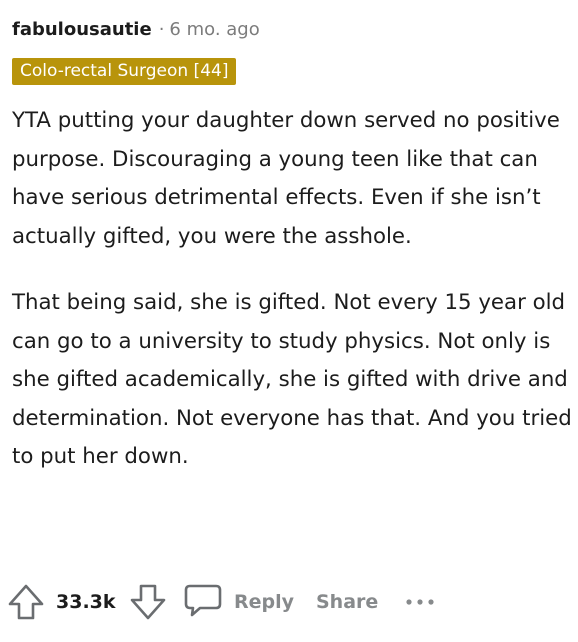 The image size is (578, 642). I want to click on upvote-arrow-icon, so click(26, 602).